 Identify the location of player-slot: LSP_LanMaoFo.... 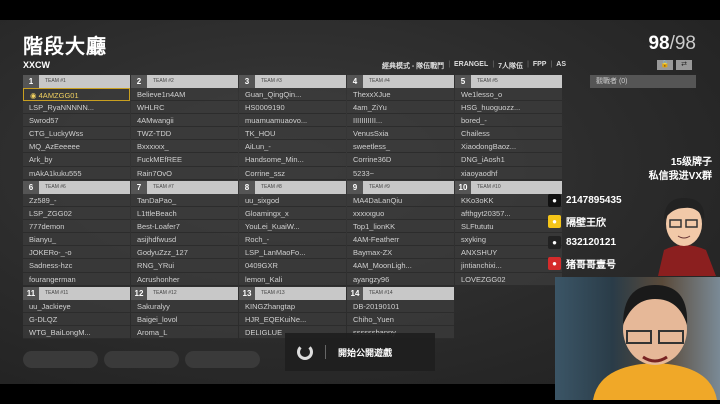
(292, 253).